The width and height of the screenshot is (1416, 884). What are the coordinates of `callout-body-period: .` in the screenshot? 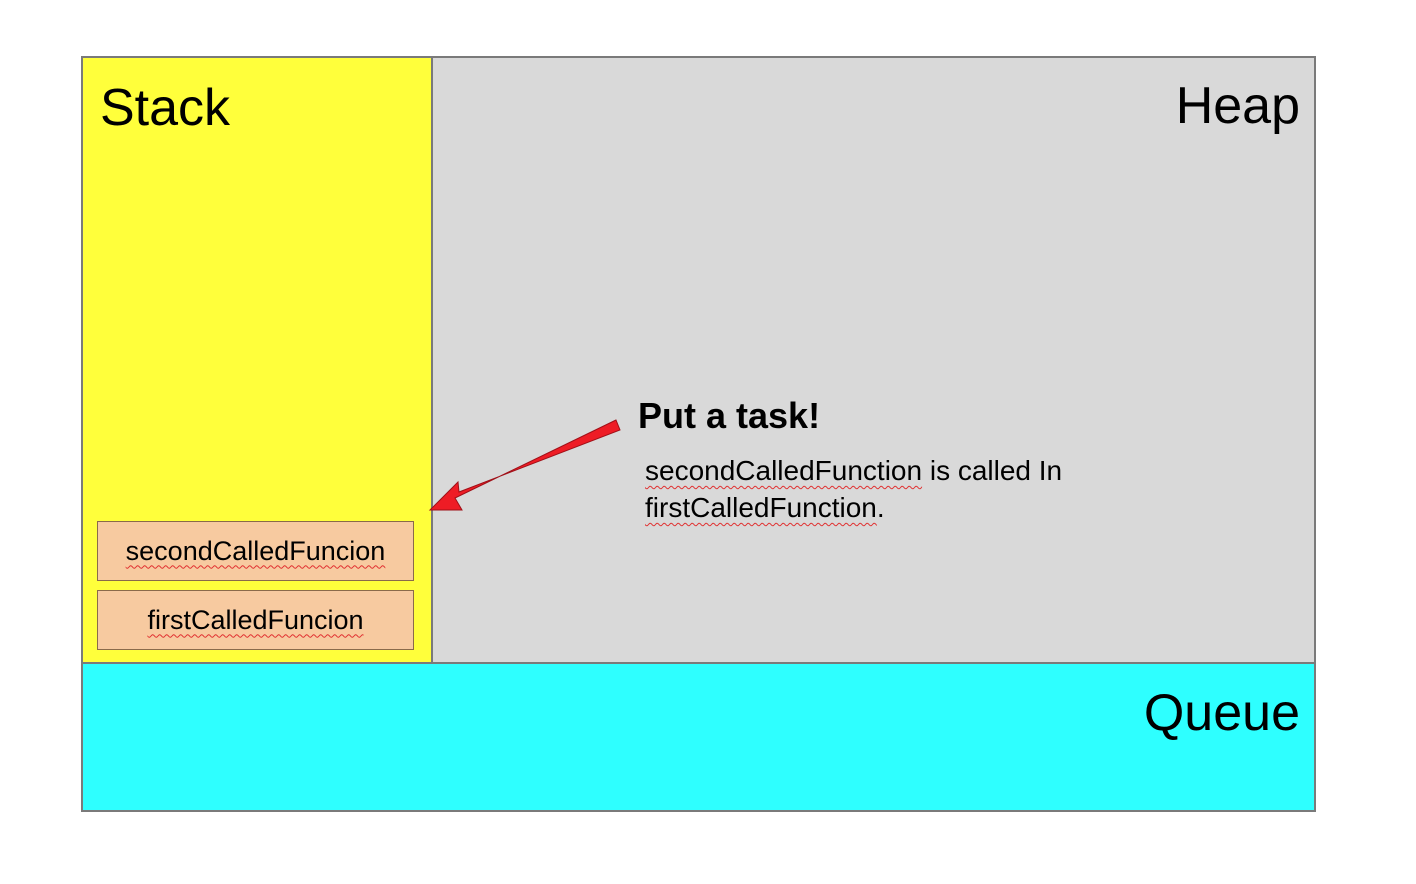 It's located at (880, 507).